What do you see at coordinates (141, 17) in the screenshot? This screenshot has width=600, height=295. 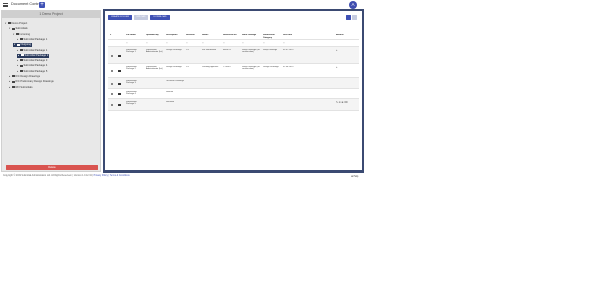 I see `upload-button: UPLOAD` at bounding box center [141, 17].